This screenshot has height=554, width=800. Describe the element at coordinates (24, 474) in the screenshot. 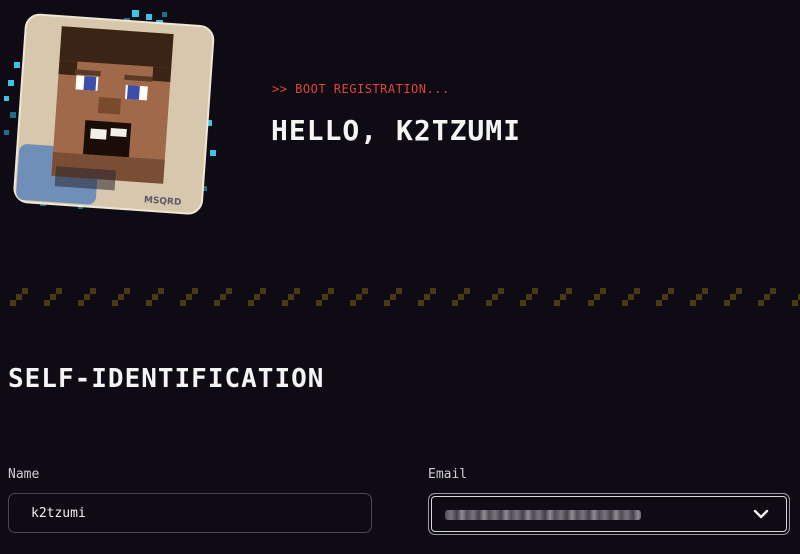

I see `name-label: Name` at that location.